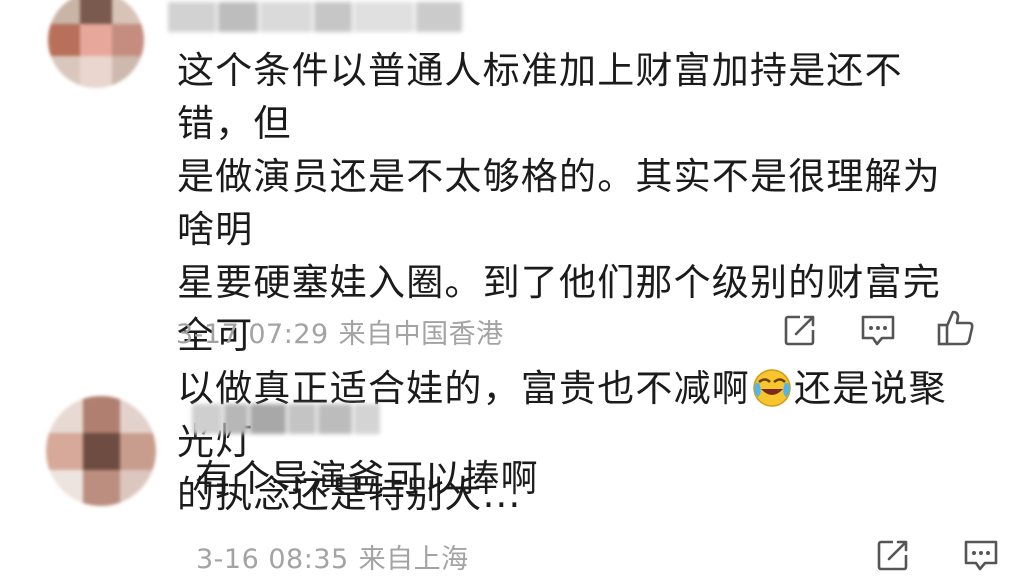  I want to click on comment-date: 3-17 07:29, so click(252, 334).